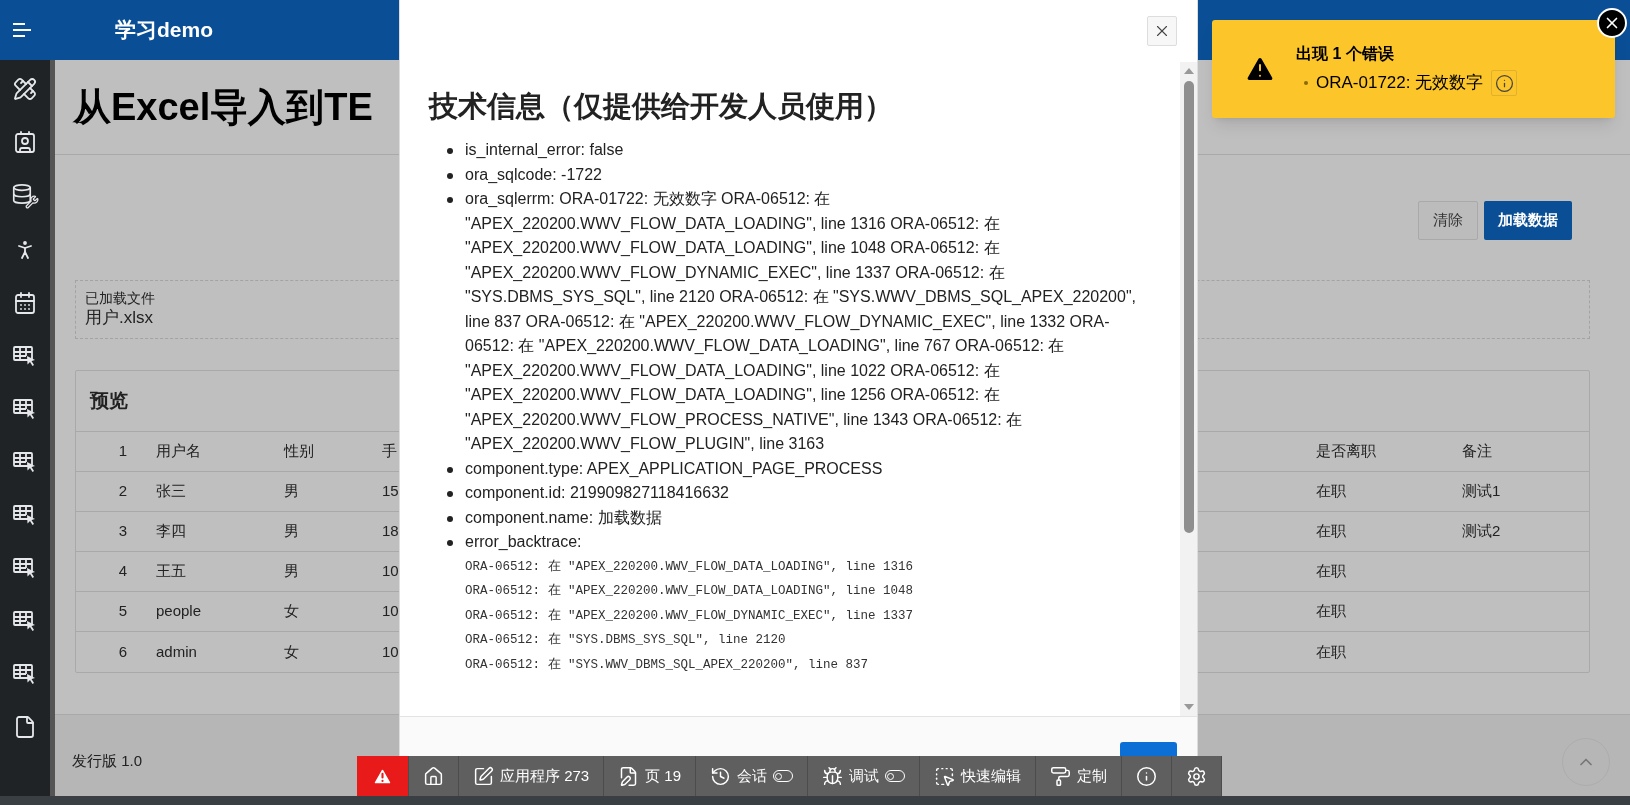 The image size is (1630, 805). Describe the element at coordinates (524, 542) in the screenshot. I see `info-text: error_backtrace:` at that location.